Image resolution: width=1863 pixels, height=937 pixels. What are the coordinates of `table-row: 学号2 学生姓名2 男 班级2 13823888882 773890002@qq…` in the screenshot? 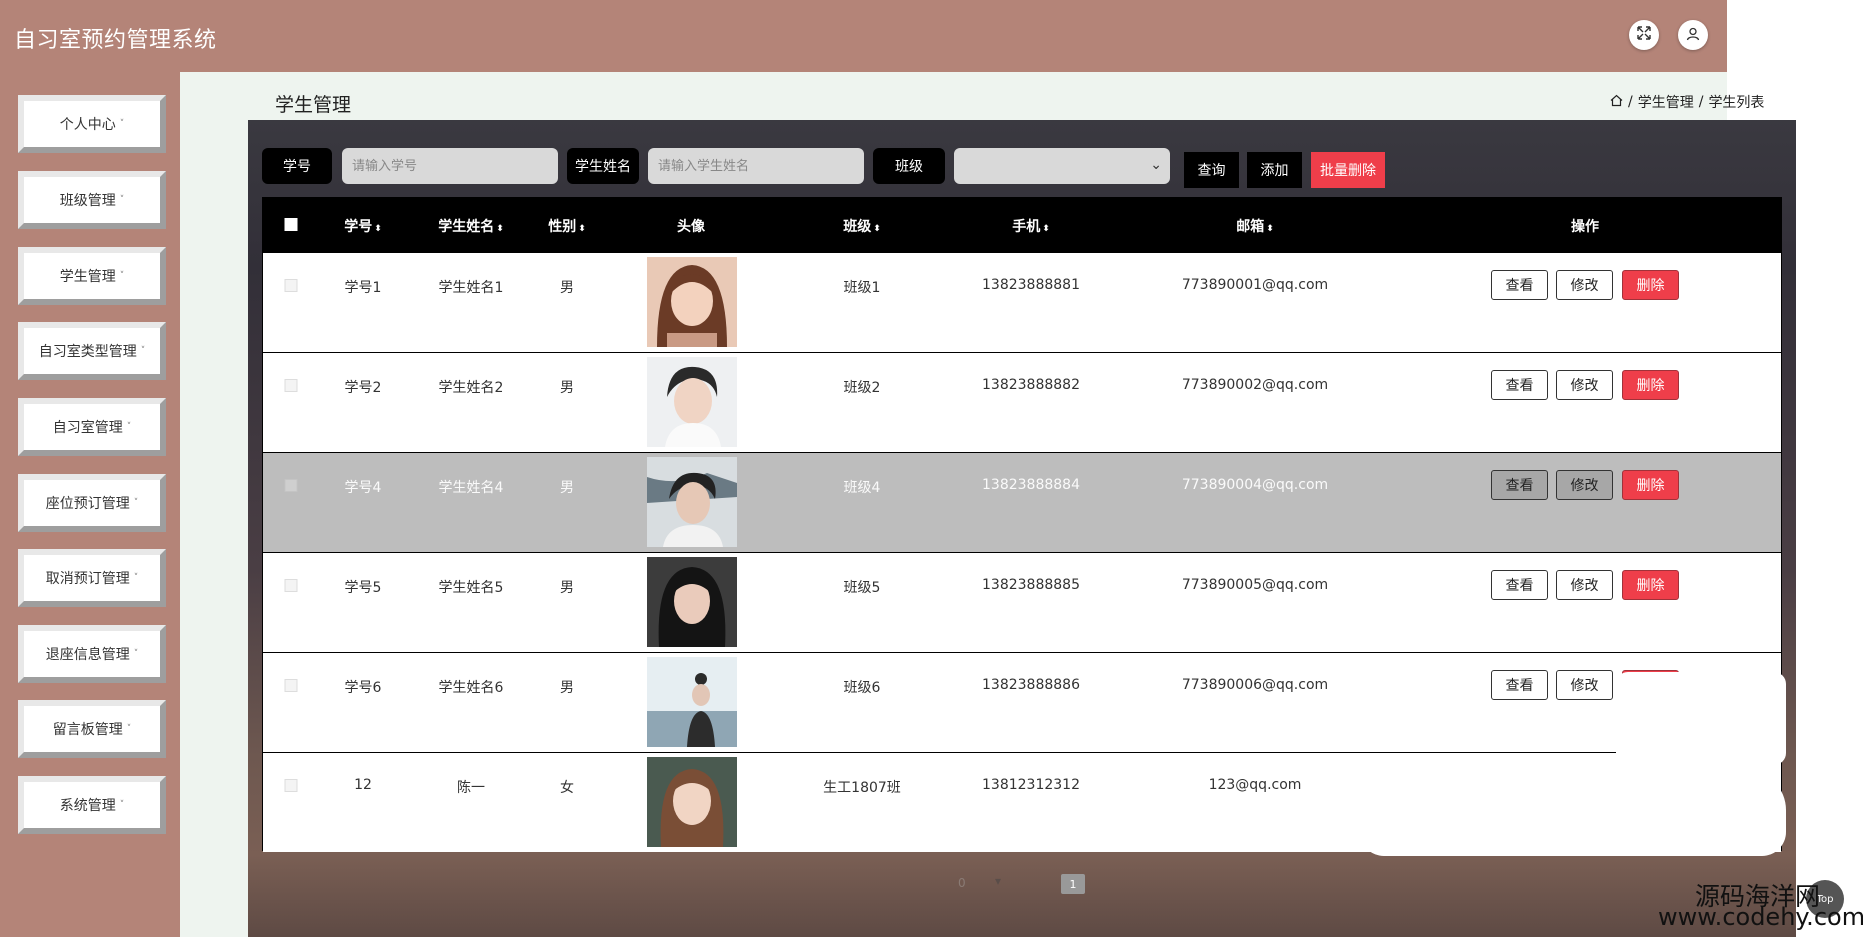 It's located at (1022, 402).